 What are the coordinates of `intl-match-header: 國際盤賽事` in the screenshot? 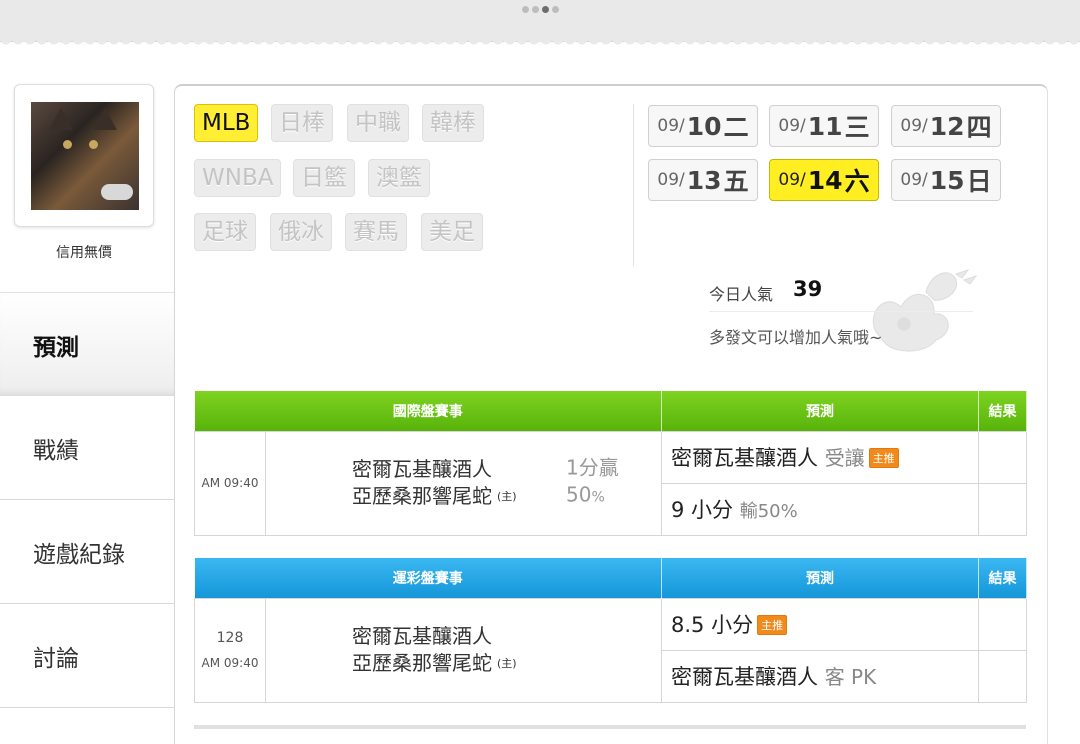 It's located at (428, 411).